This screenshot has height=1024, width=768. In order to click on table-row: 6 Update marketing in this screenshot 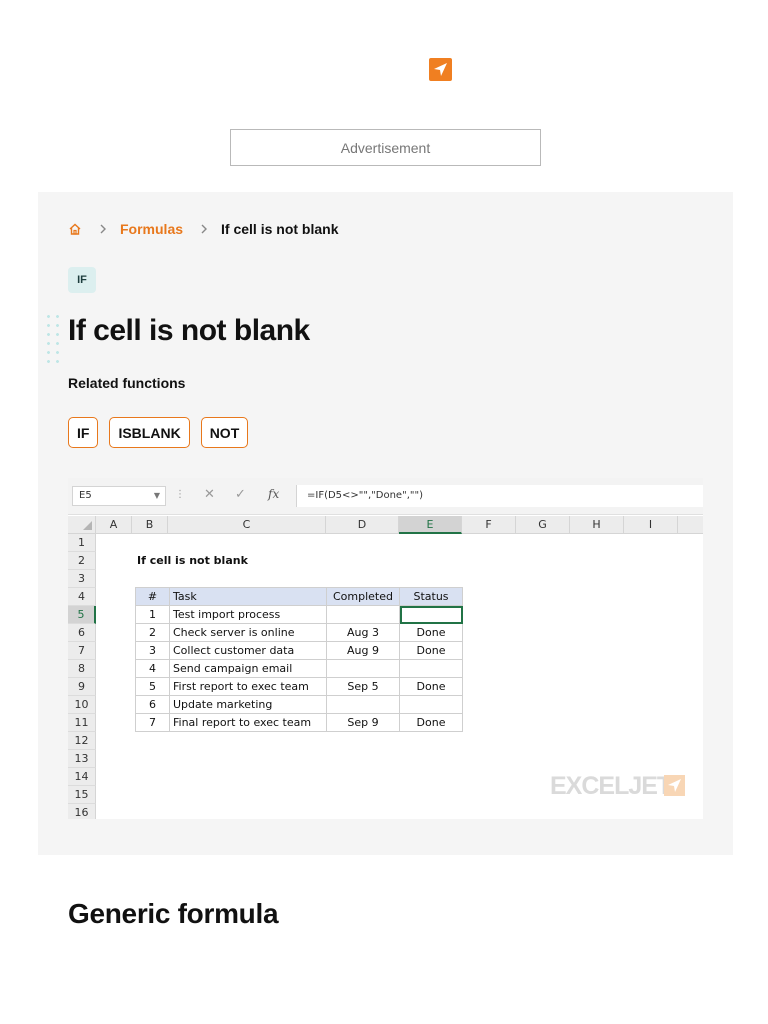, I will do `click(299, 704)`.